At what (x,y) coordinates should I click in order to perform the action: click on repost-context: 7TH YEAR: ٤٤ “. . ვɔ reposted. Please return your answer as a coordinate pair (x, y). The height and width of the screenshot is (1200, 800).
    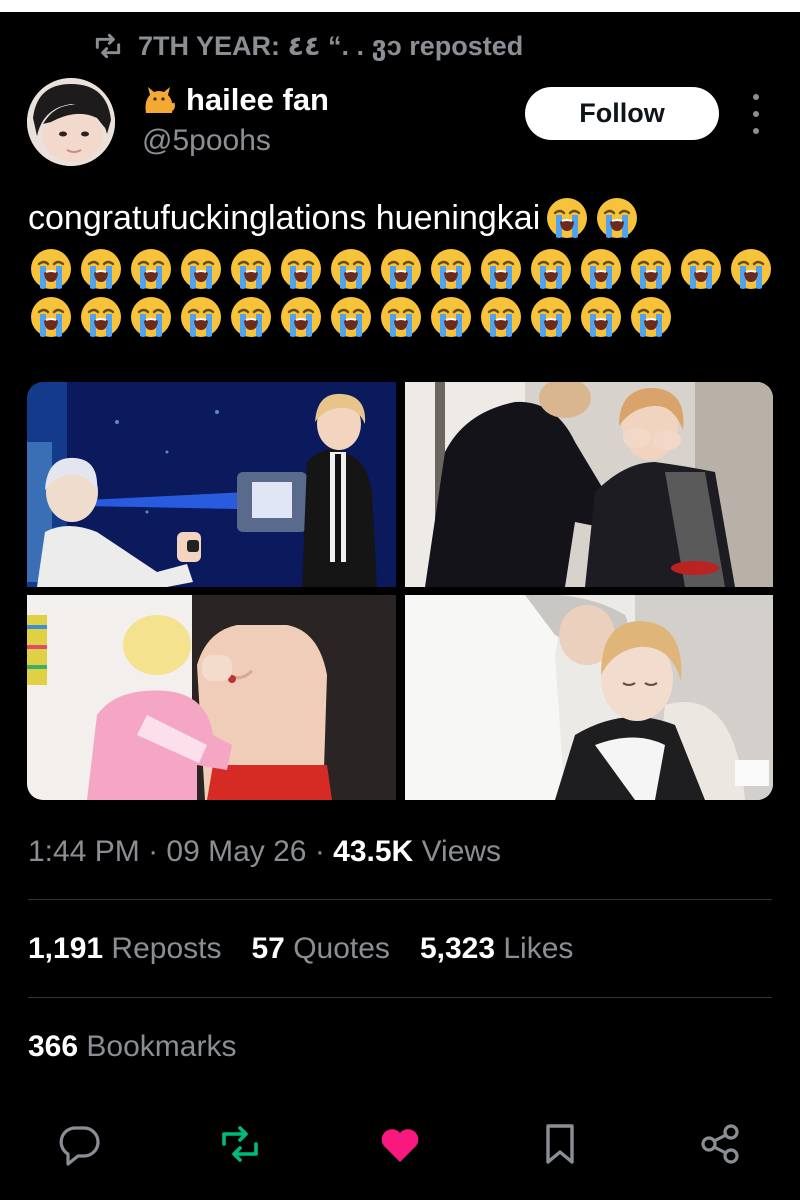
    Looking at the image, I should click on (307, 46).